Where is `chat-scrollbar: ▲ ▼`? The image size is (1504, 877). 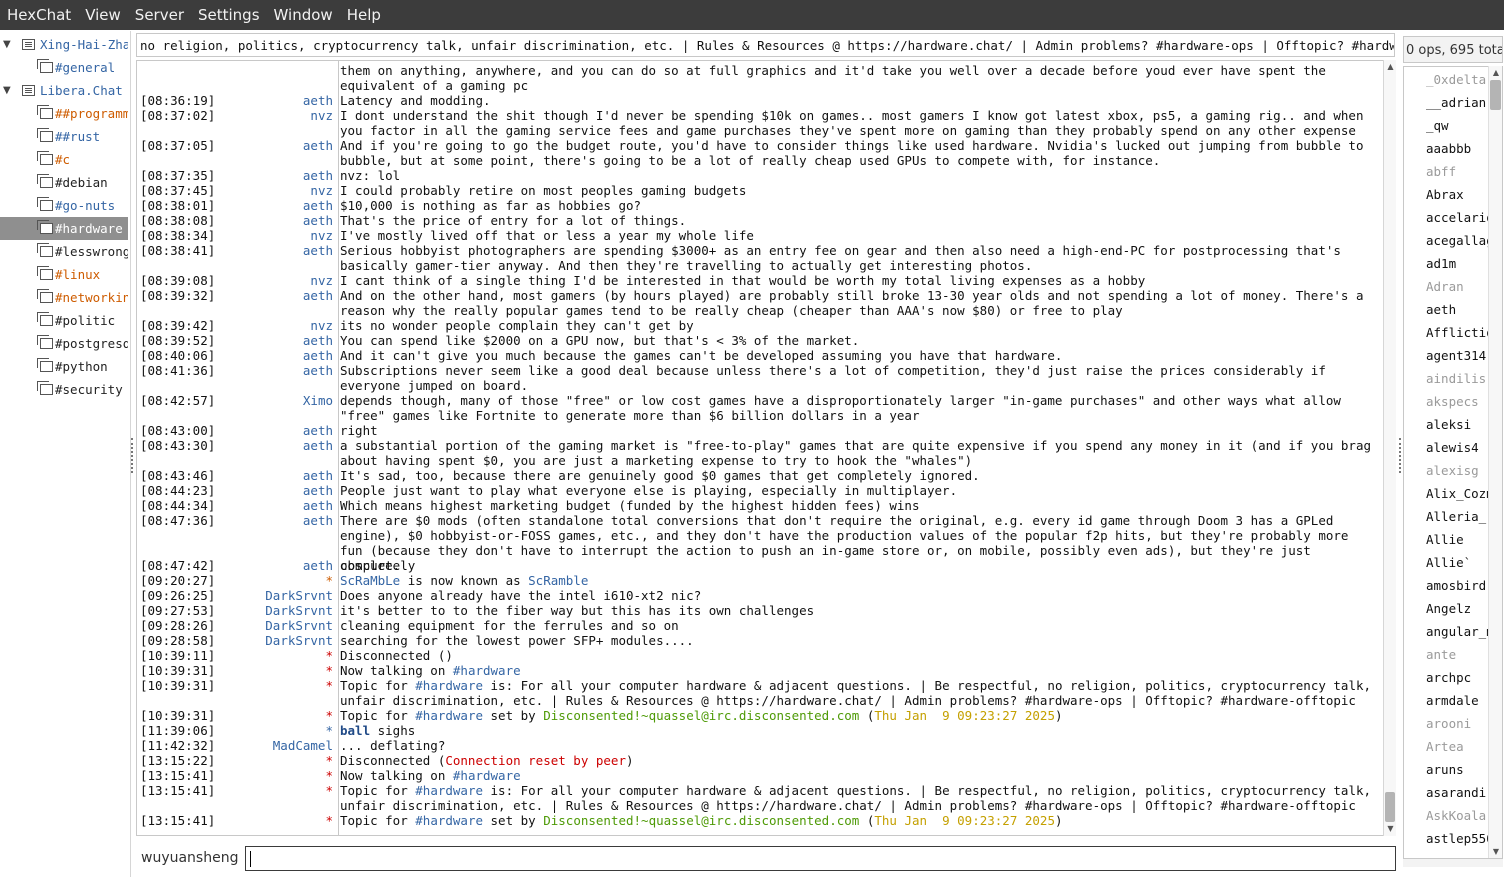 chat-scrollbar: ▲ ▼ is located at coordinates (1389, 448).